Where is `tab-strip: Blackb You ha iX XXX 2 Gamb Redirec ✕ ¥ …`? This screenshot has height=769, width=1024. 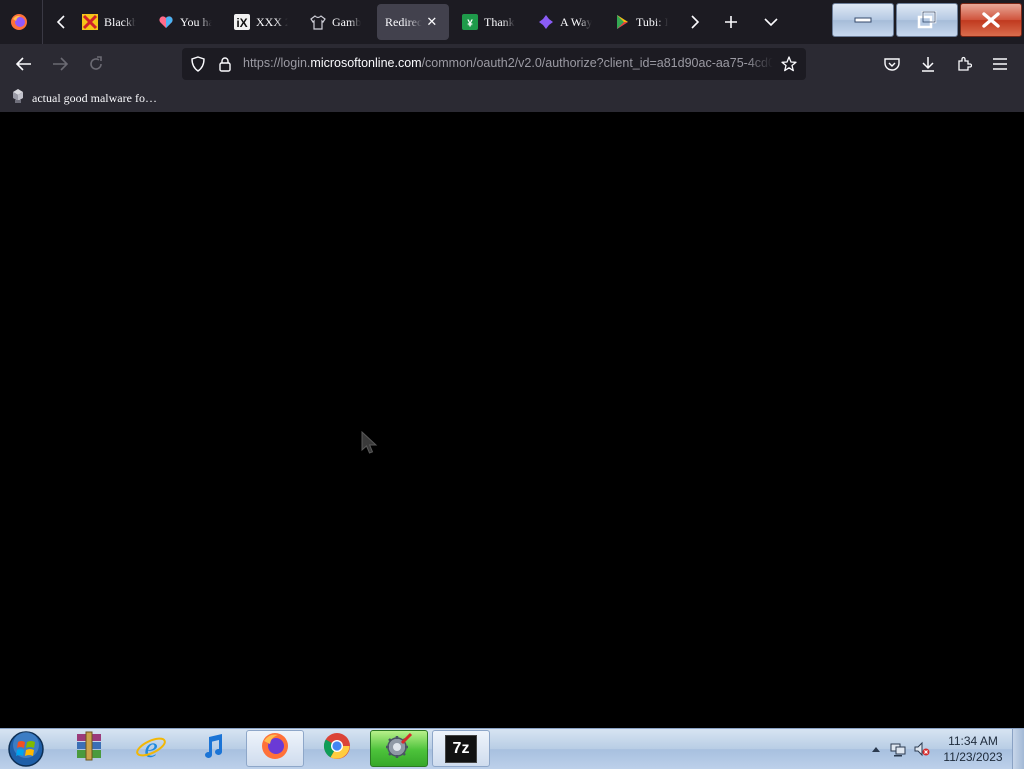
tab-strip: Blackb You ha iX XXX 2 Gamb Redirec ✕ ¥ … is located at coordinates (512, 22).